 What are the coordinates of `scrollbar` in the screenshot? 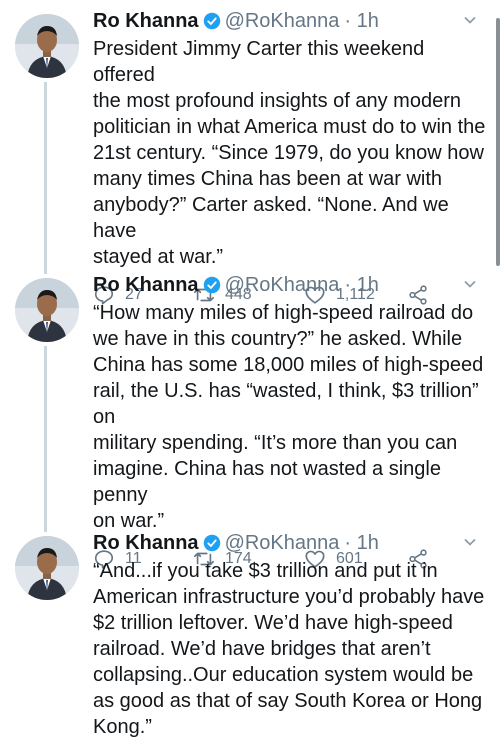 It's located at (498, 142).